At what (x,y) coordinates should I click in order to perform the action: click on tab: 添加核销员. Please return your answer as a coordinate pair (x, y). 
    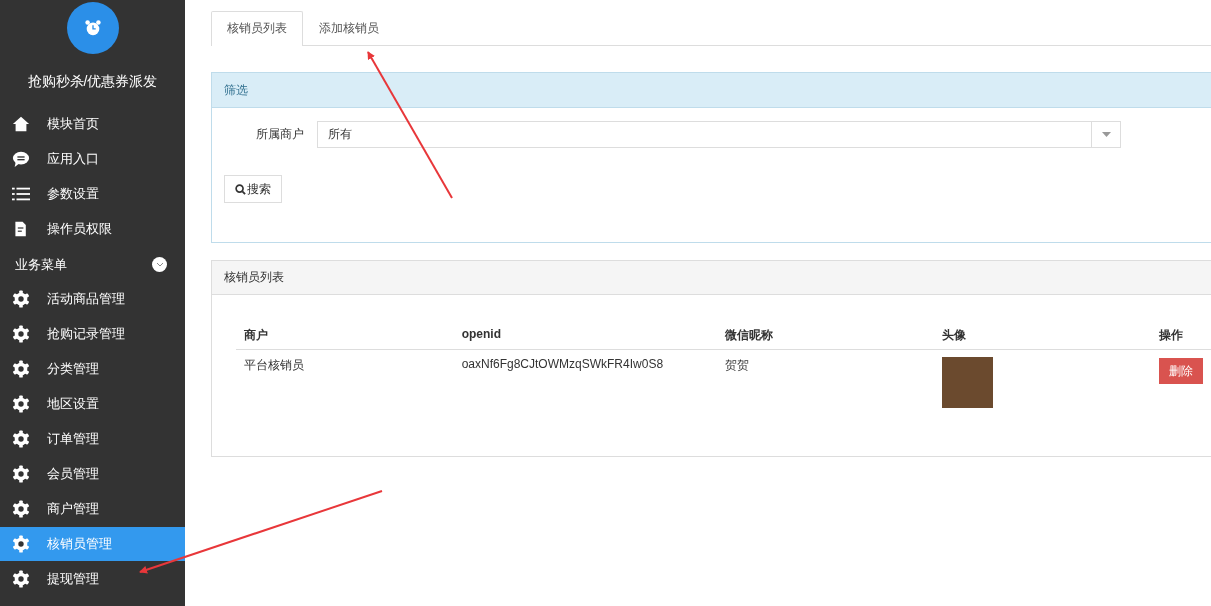
    Looking at the image, I should click on (349, 28).